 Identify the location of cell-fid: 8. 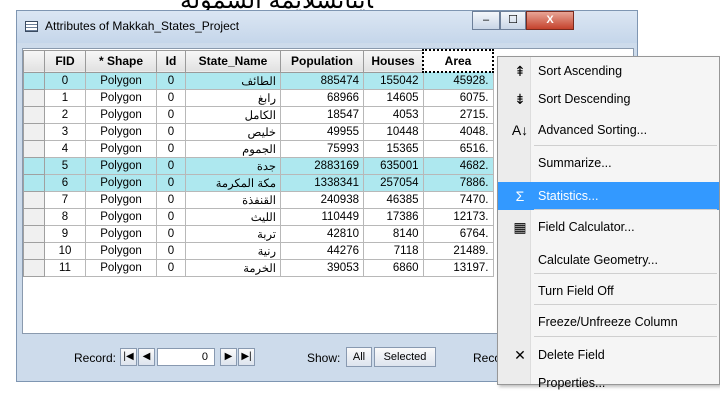
(65, 217).